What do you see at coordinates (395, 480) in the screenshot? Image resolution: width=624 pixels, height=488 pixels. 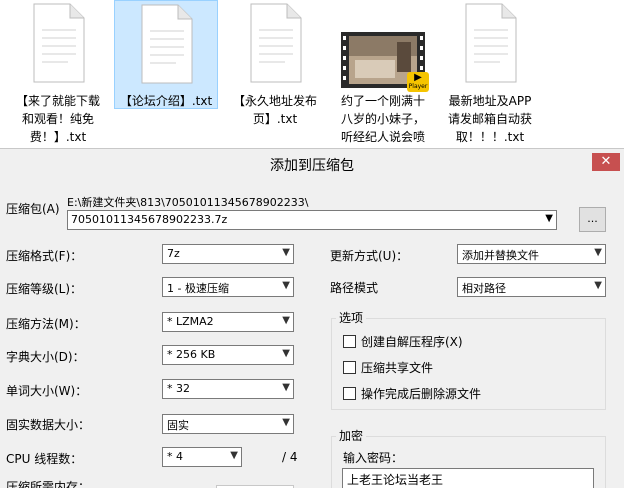 I see `password-value: 上老王论坛当老王` at bounding box center [395, 480].